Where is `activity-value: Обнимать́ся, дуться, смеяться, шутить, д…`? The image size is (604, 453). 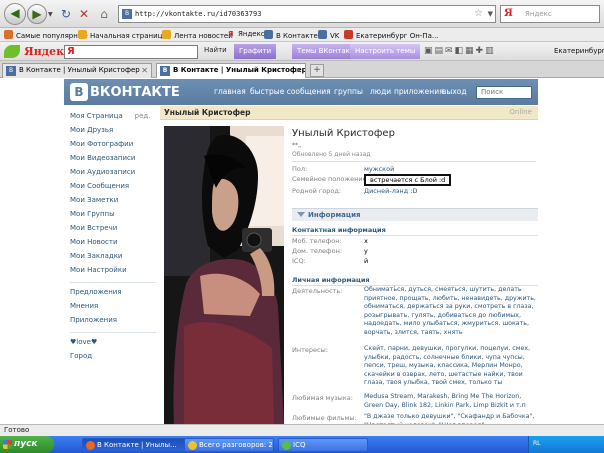
activity-value: Обнимать́ся, дуться, смеяться, шутить, д… is located at coordinates (450, 312).